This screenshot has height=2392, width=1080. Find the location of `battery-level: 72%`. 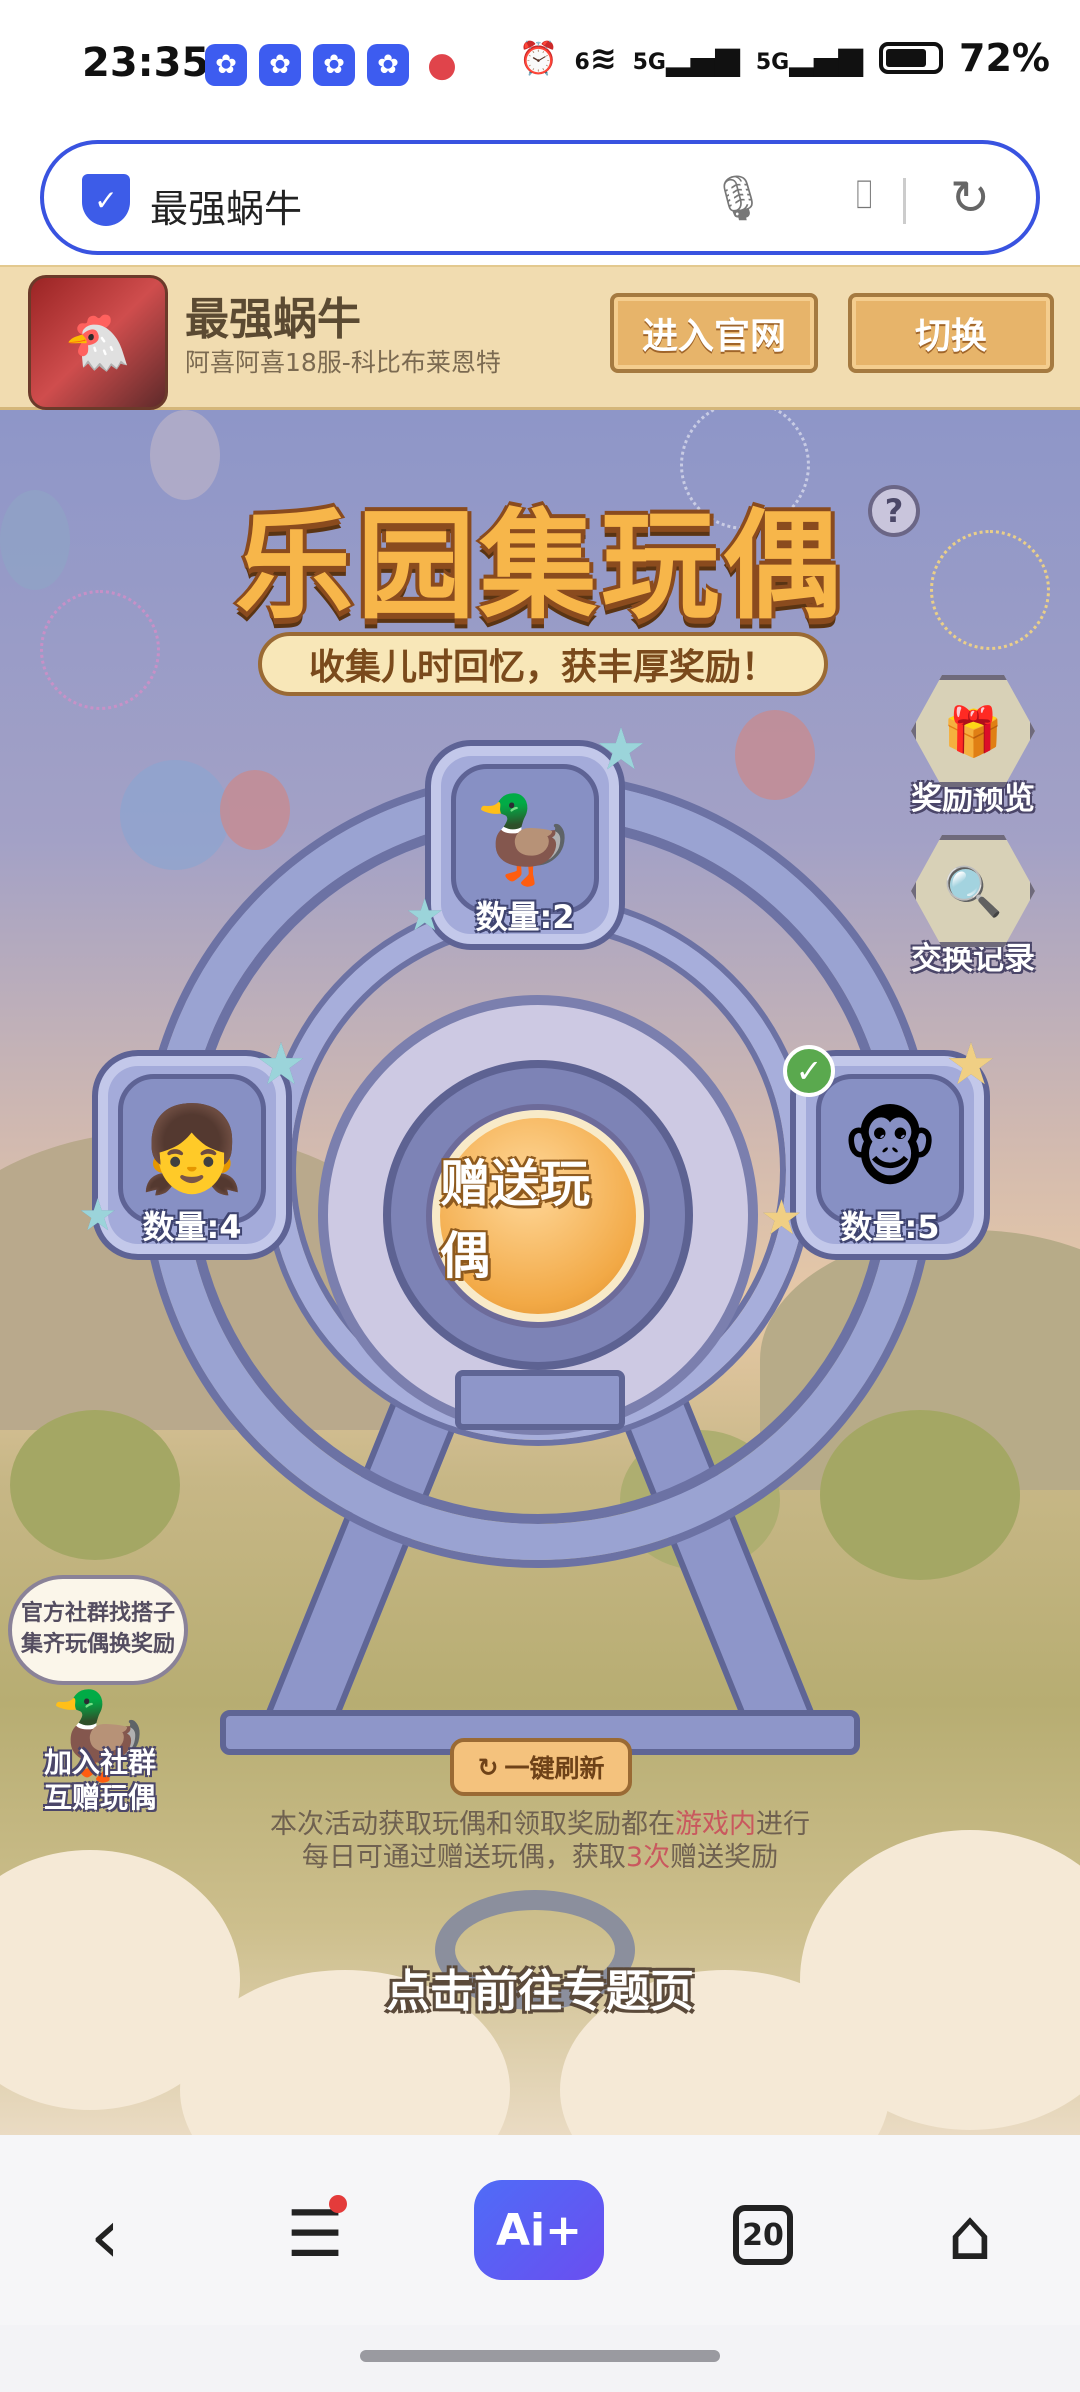

battery-level: 72% is located at coordinates (1004, 58).